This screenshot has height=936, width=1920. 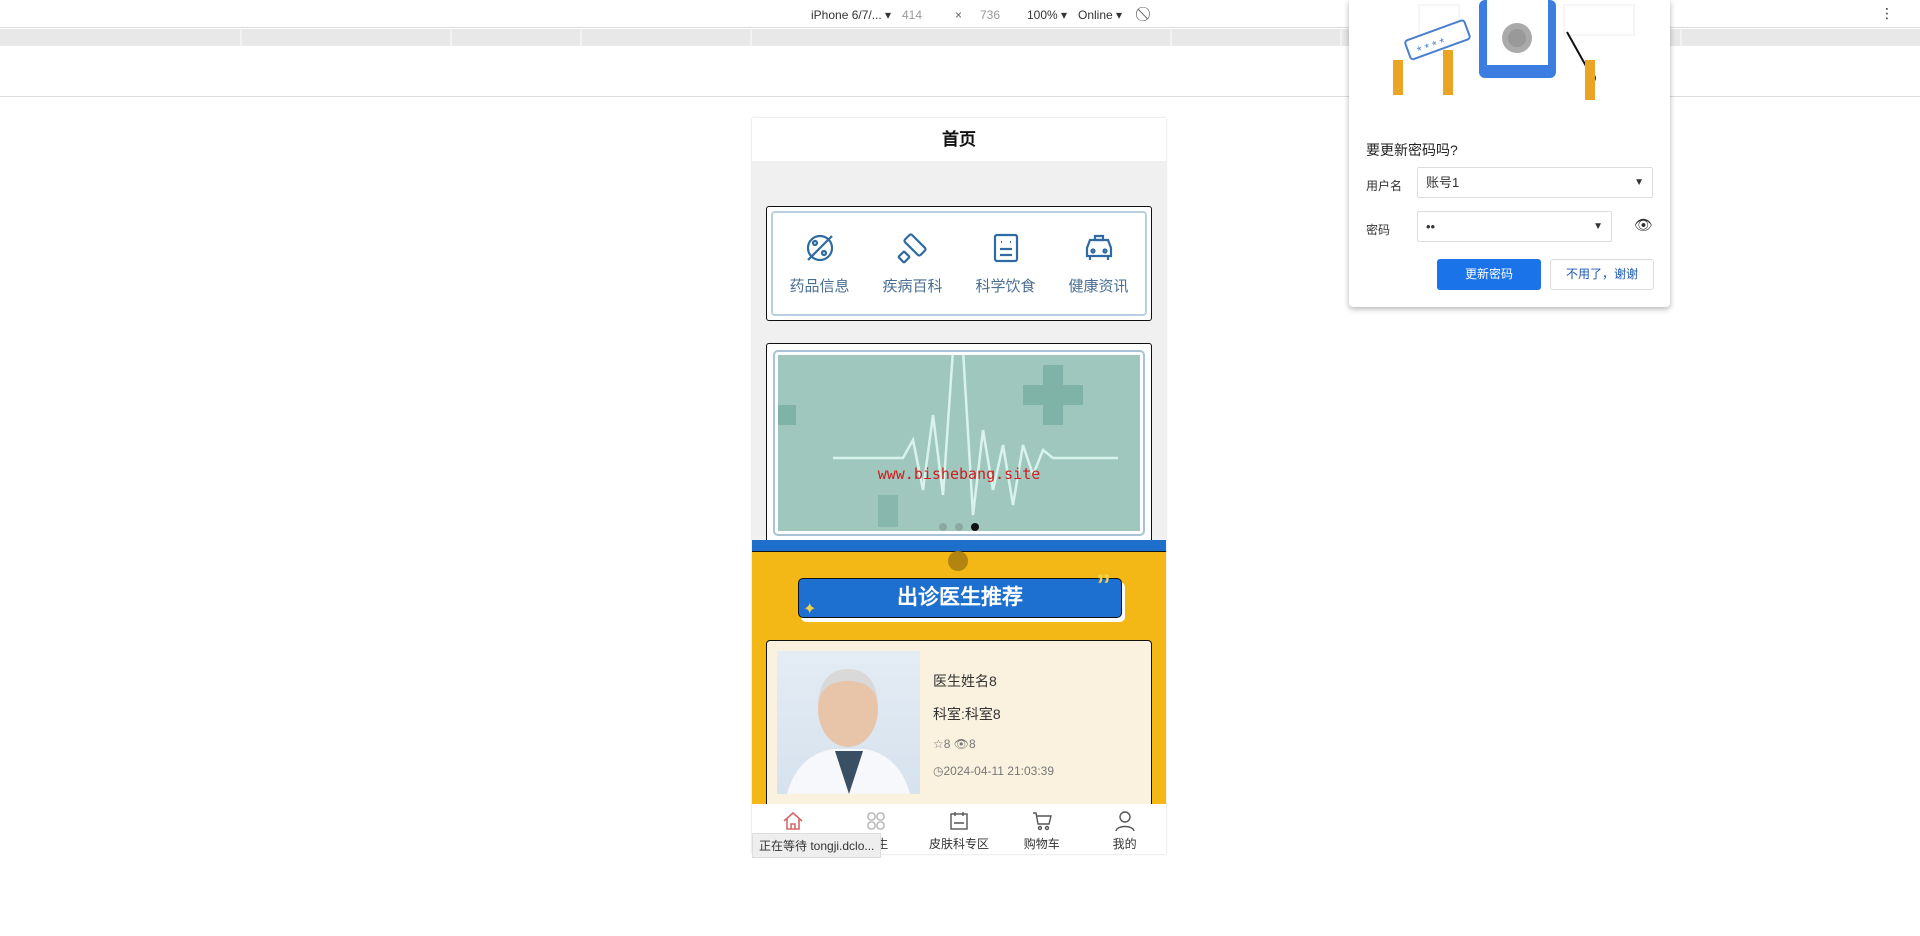 What do you see at coordinates (1124, 821) in the screenshot?
I see `user-icon` at bounding box center [1124, 821].